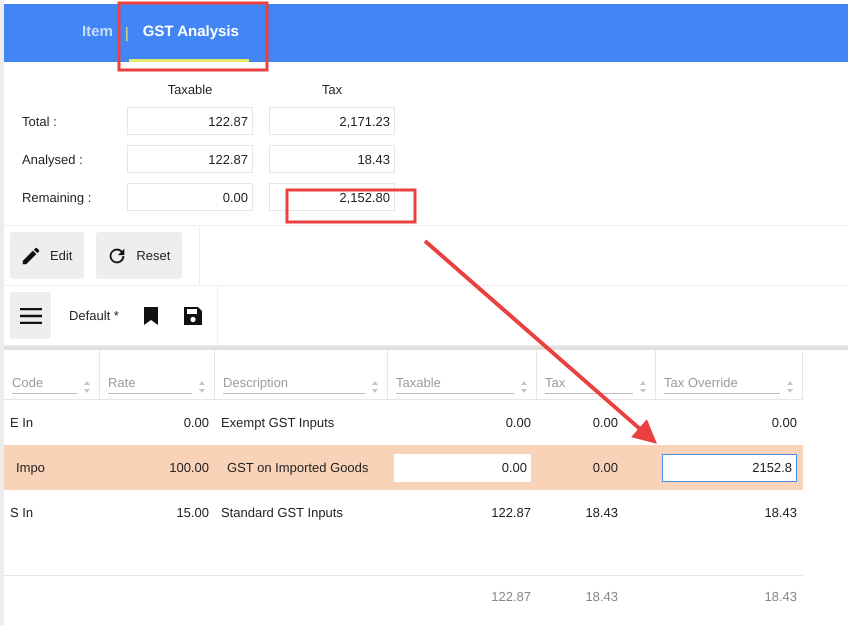  What do you see at coordinates (94, 315) in the screenshot?
I see `view-name: Default *` at bounding box center [94, 315].